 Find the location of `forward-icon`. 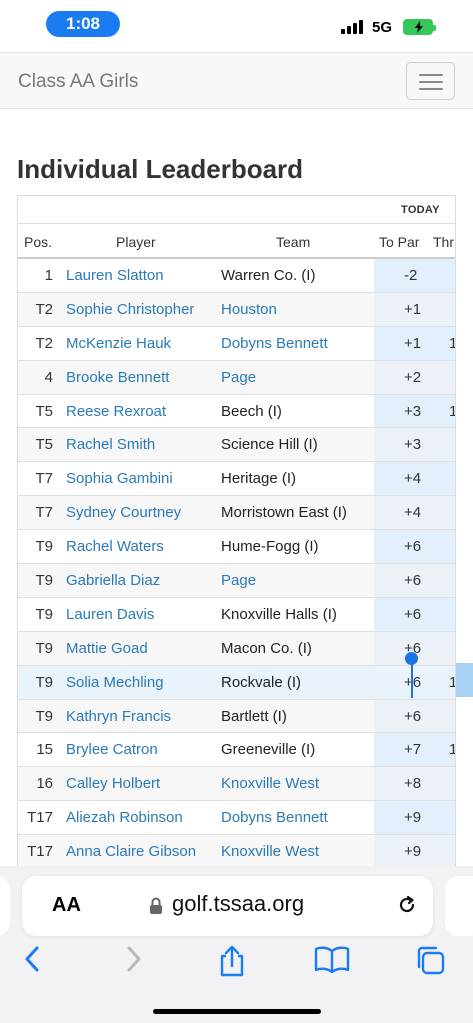

forward-icon is located at coordinates (134, 959).